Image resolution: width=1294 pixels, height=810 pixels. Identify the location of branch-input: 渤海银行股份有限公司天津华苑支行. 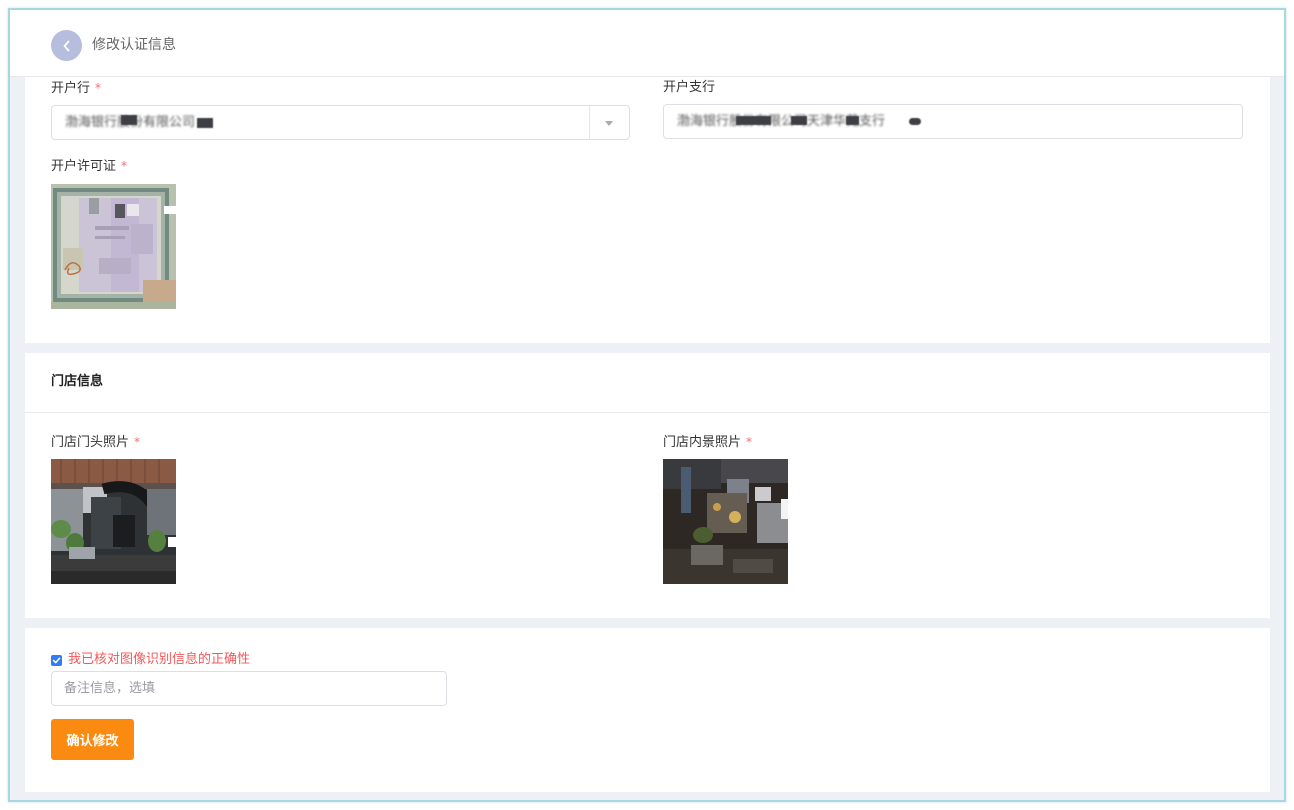
(953, 121).